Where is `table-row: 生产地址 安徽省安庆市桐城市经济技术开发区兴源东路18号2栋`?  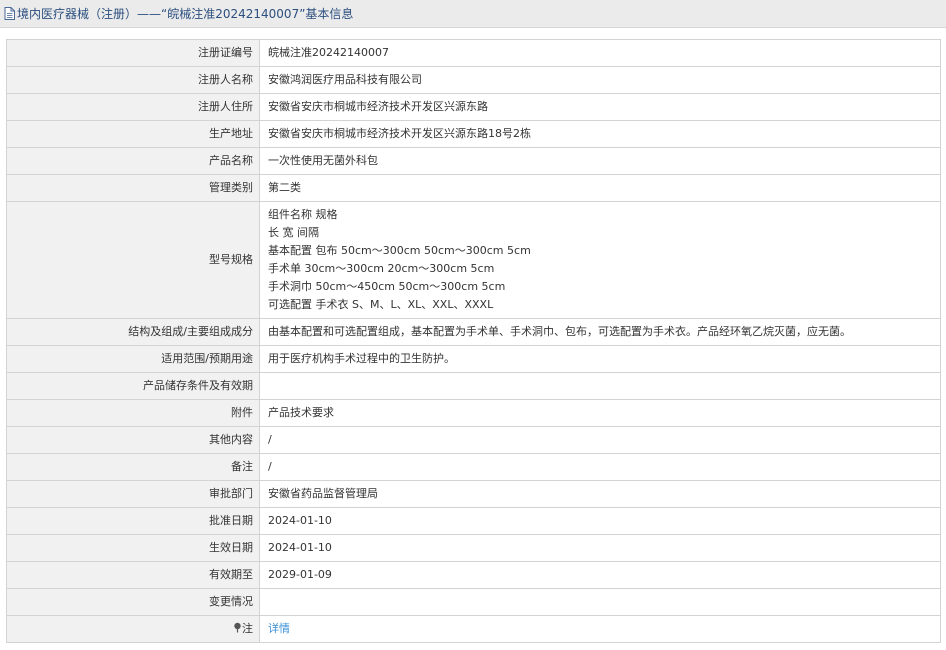 table-row: 生产地址 安徽省安庆市桐城市经济技术开发区兴源东路18号2栋 is located at coordinates (473, 134).